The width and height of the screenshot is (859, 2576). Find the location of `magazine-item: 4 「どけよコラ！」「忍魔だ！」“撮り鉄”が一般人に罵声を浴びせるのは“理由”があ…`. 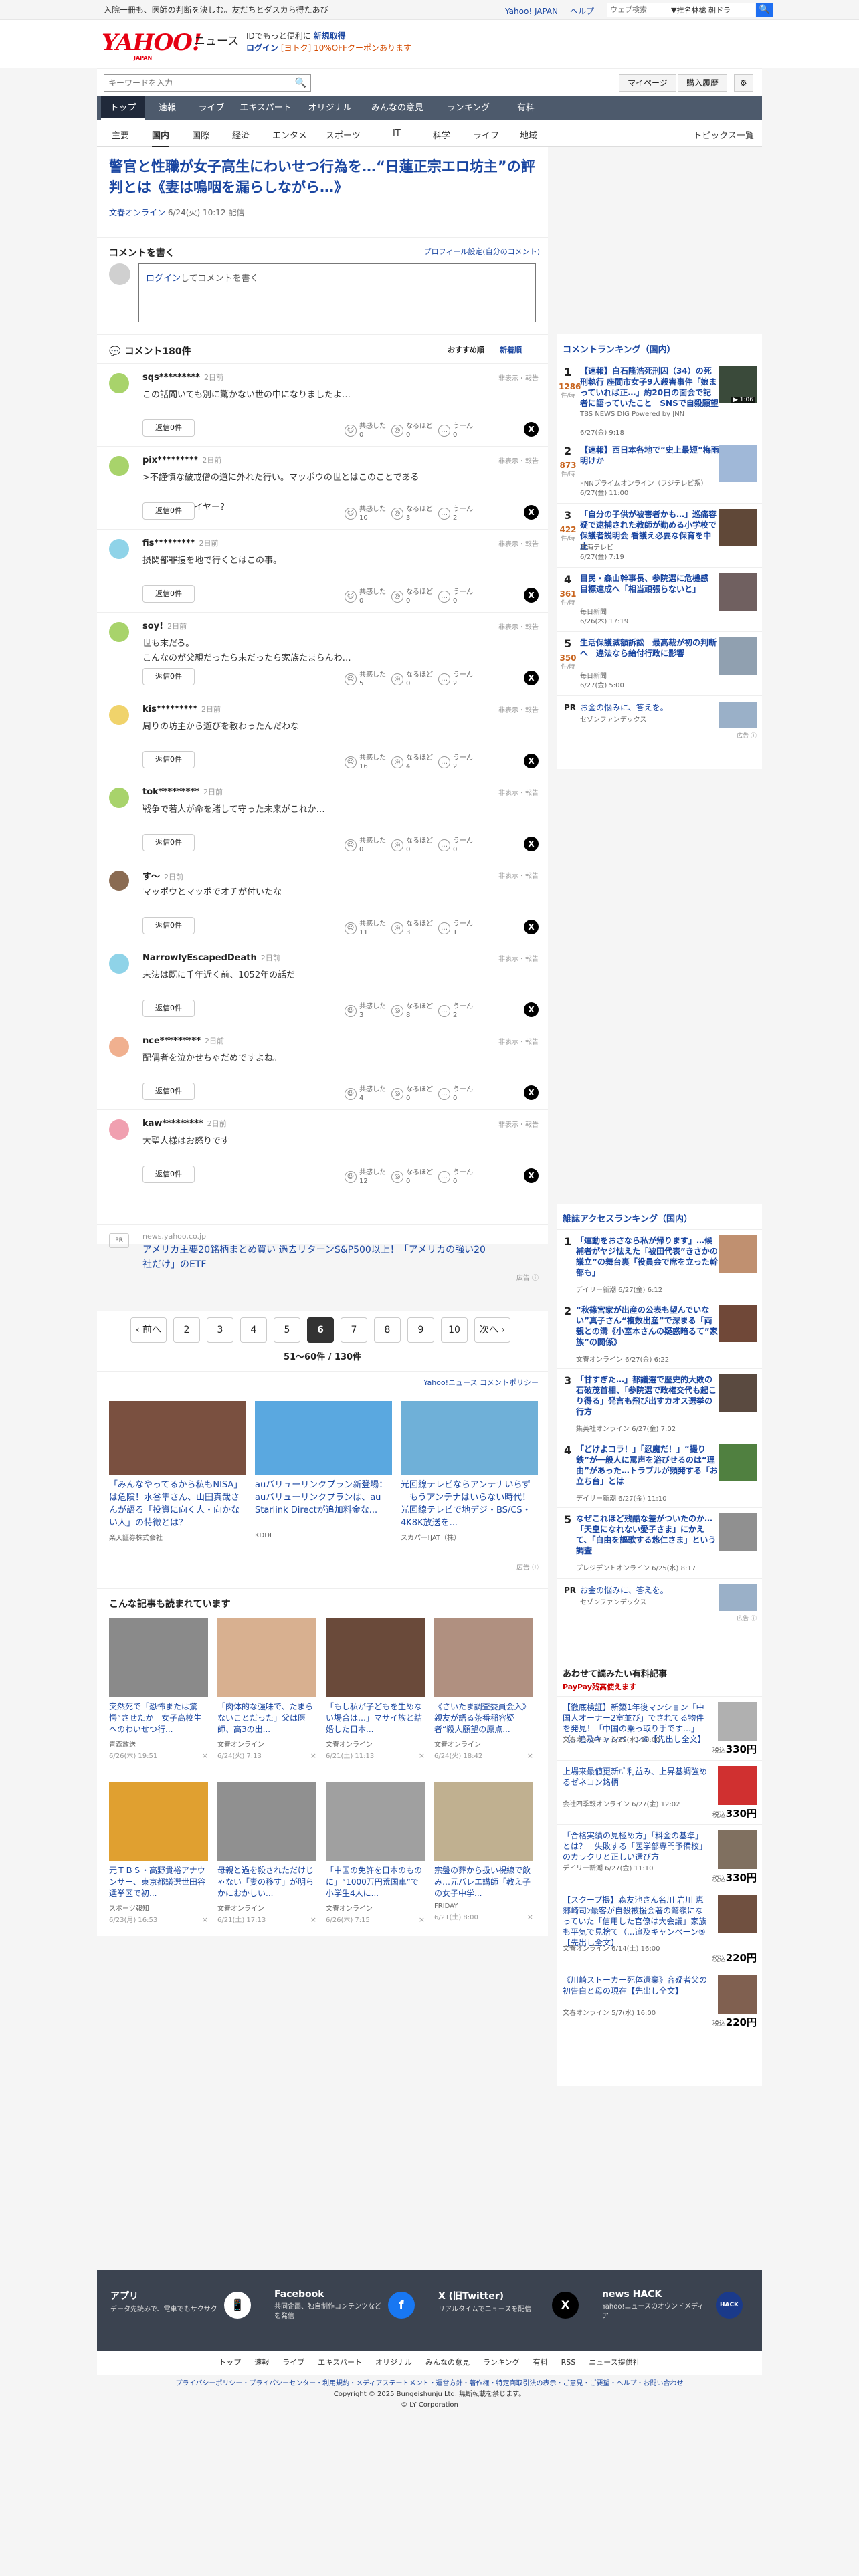

magazine-item: 4 「どけよコラ！」「忍魔だ！」“撮り鉄”が一般人に罵声を浴びせるのは“理由”があ… is located at coordinates (660, 1472).